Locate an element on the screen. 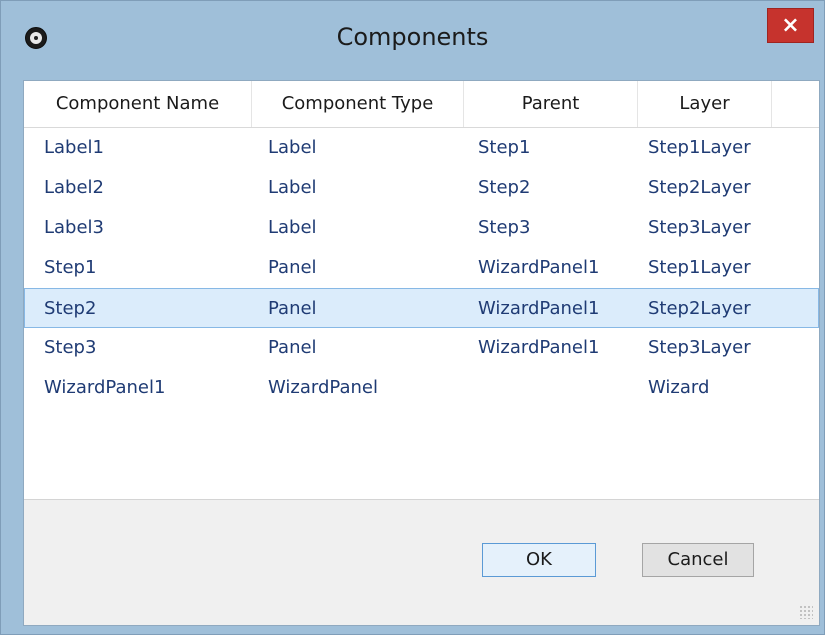  table-row: Step1 Panel WizardPanel1 Step1Layer is located at coordinates (421, 268).